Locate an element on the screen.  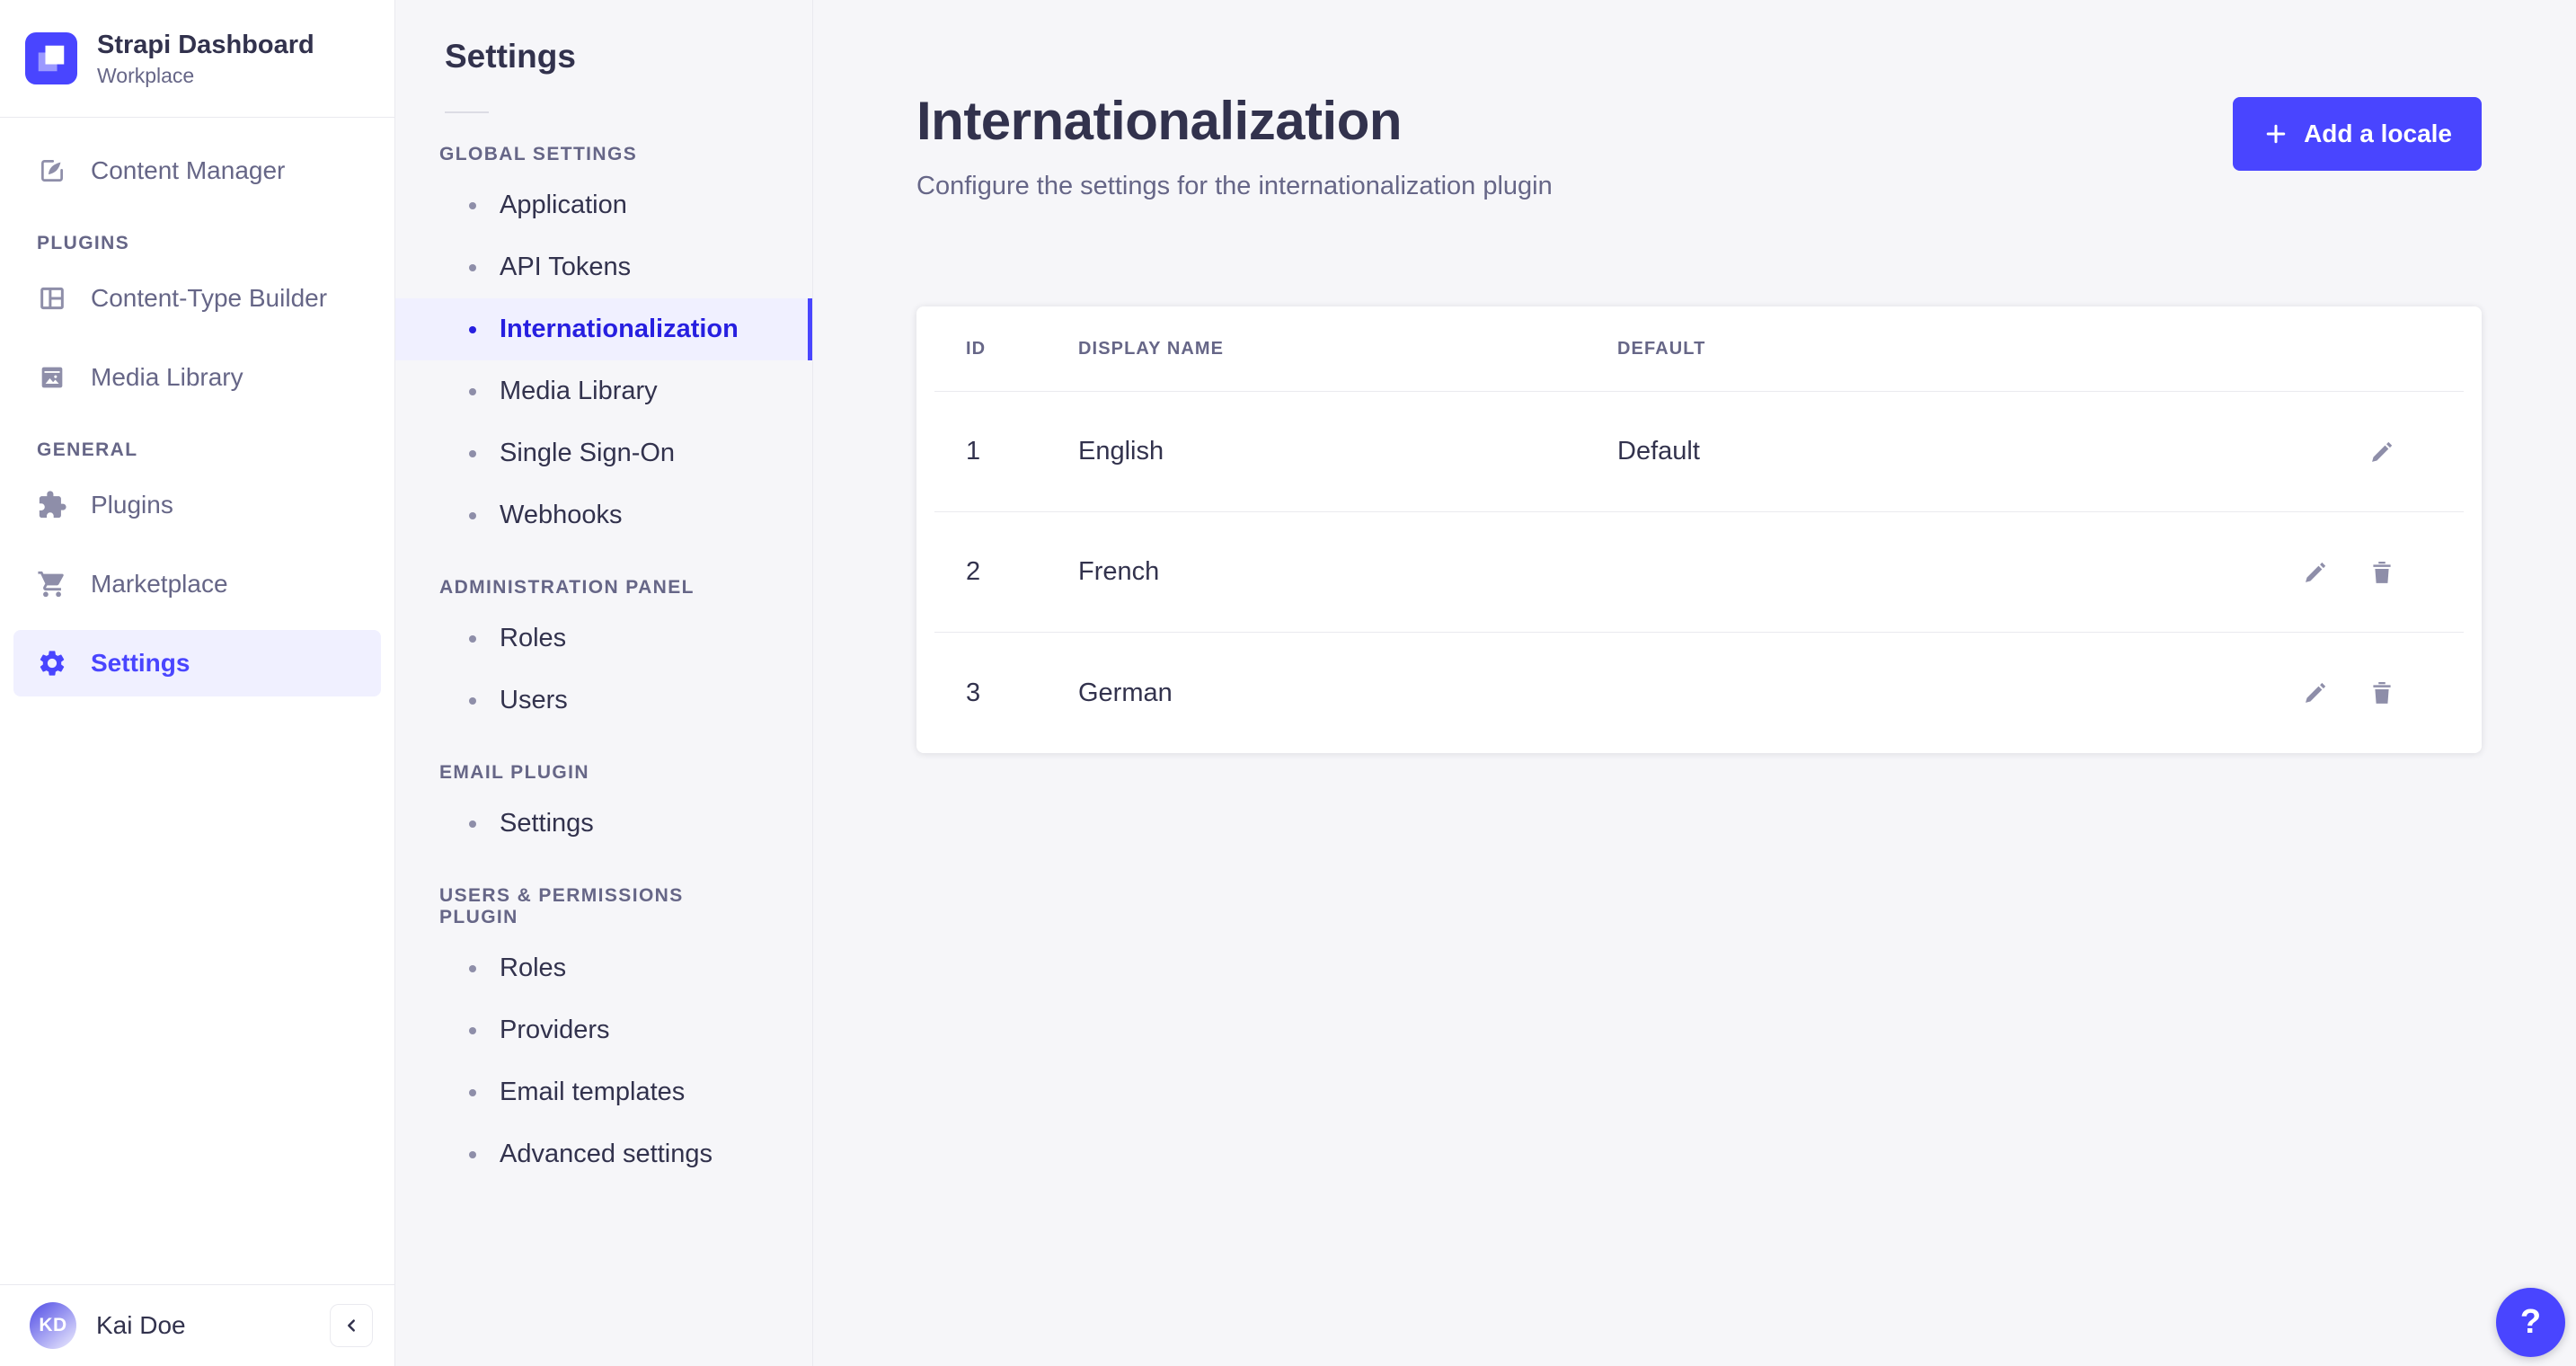
locale-row-english: 1 English Default is located at coordinates (1699, 452).